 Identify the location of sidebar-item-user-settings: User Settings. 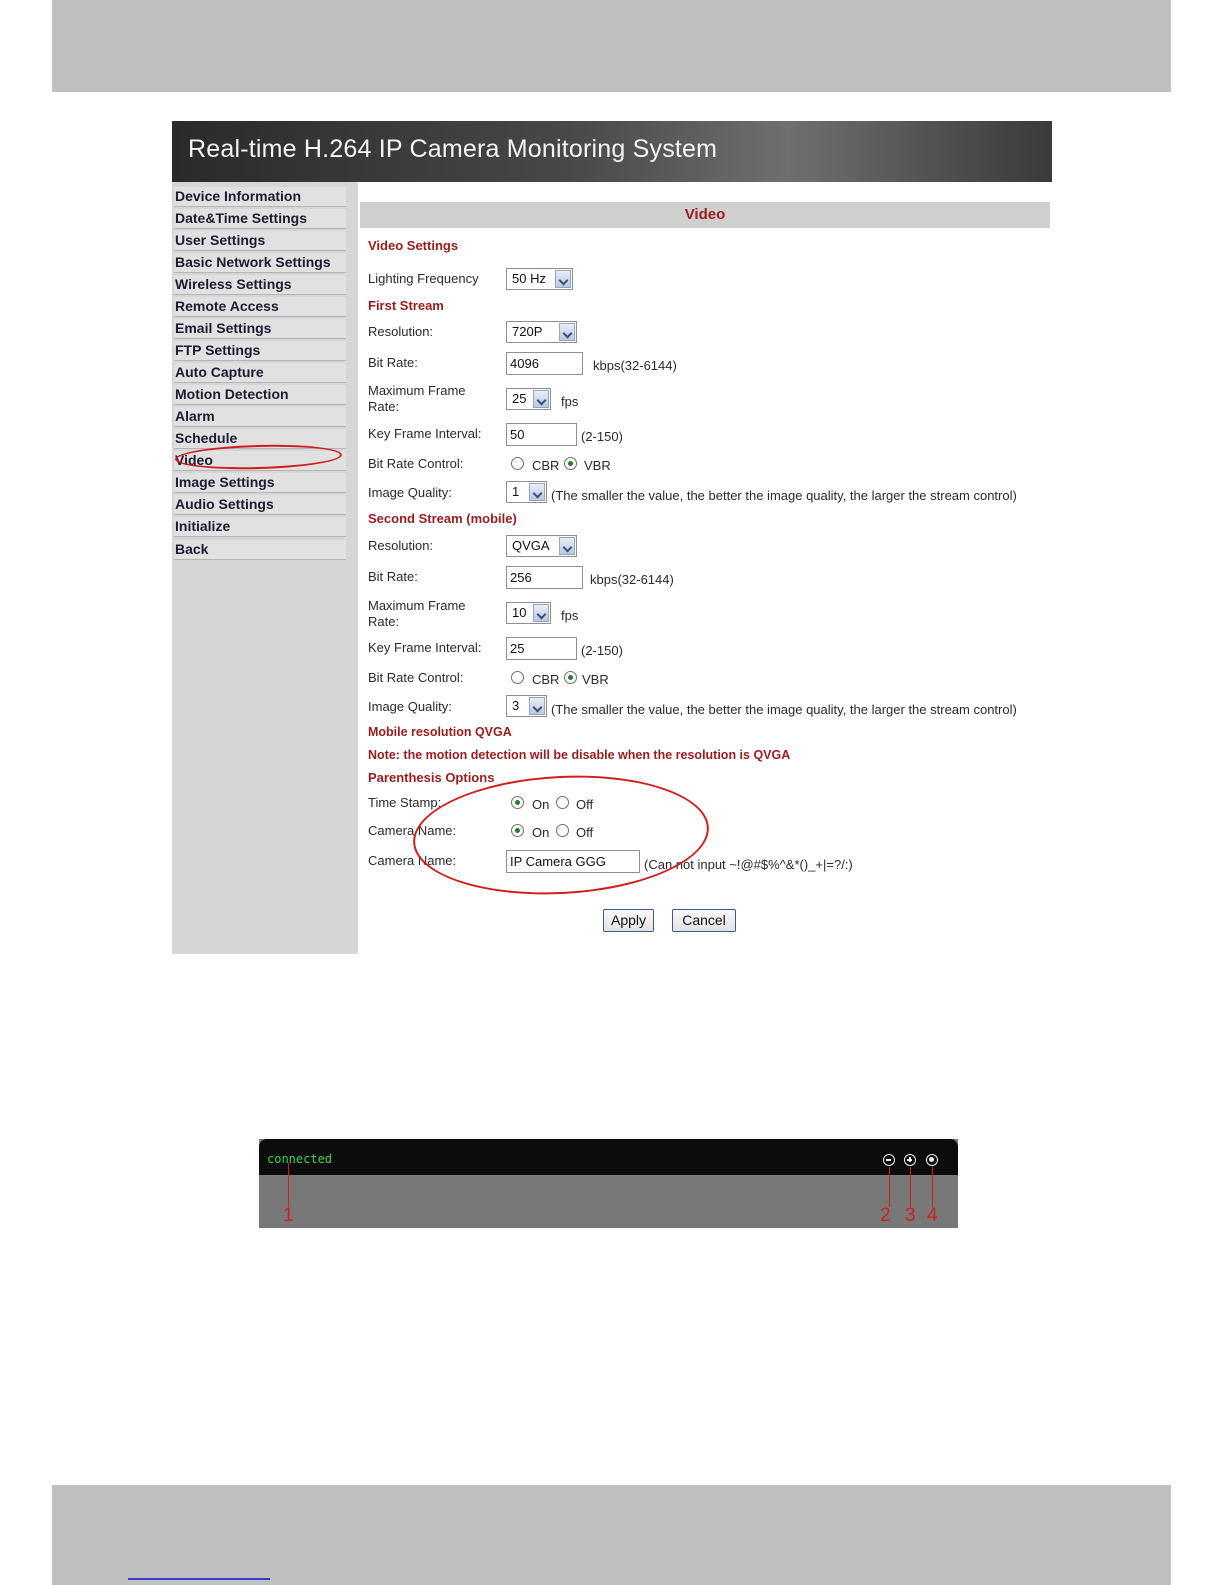
(260, 241).